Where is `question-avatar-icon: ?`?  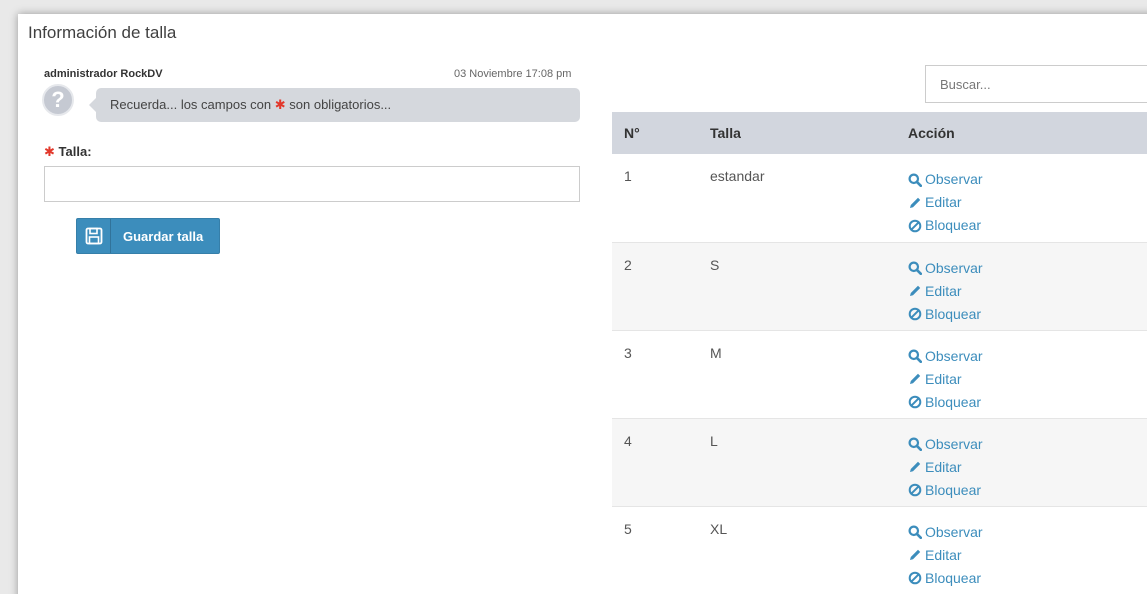 question-avatar-icon: ? is located at coordinates (58, 100).